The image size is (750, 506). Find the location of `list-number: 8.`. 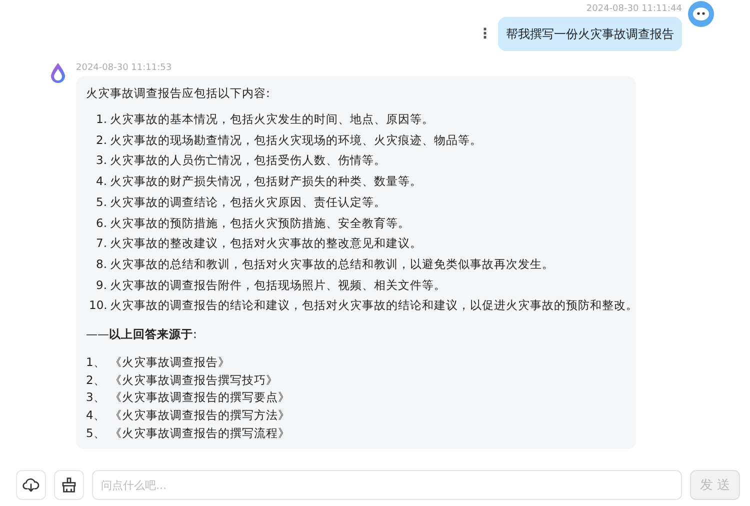

list-number: 8. is located at coordinates (101, 264).